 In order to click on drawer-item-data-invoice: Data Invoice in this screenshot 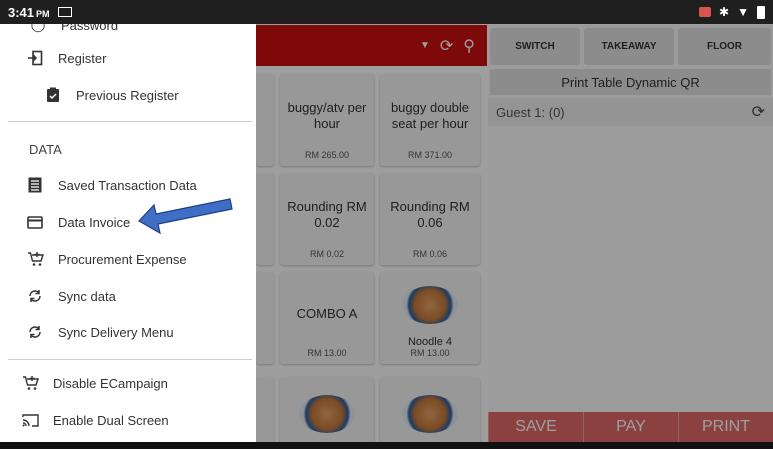, I will do `click(128, 222)`.